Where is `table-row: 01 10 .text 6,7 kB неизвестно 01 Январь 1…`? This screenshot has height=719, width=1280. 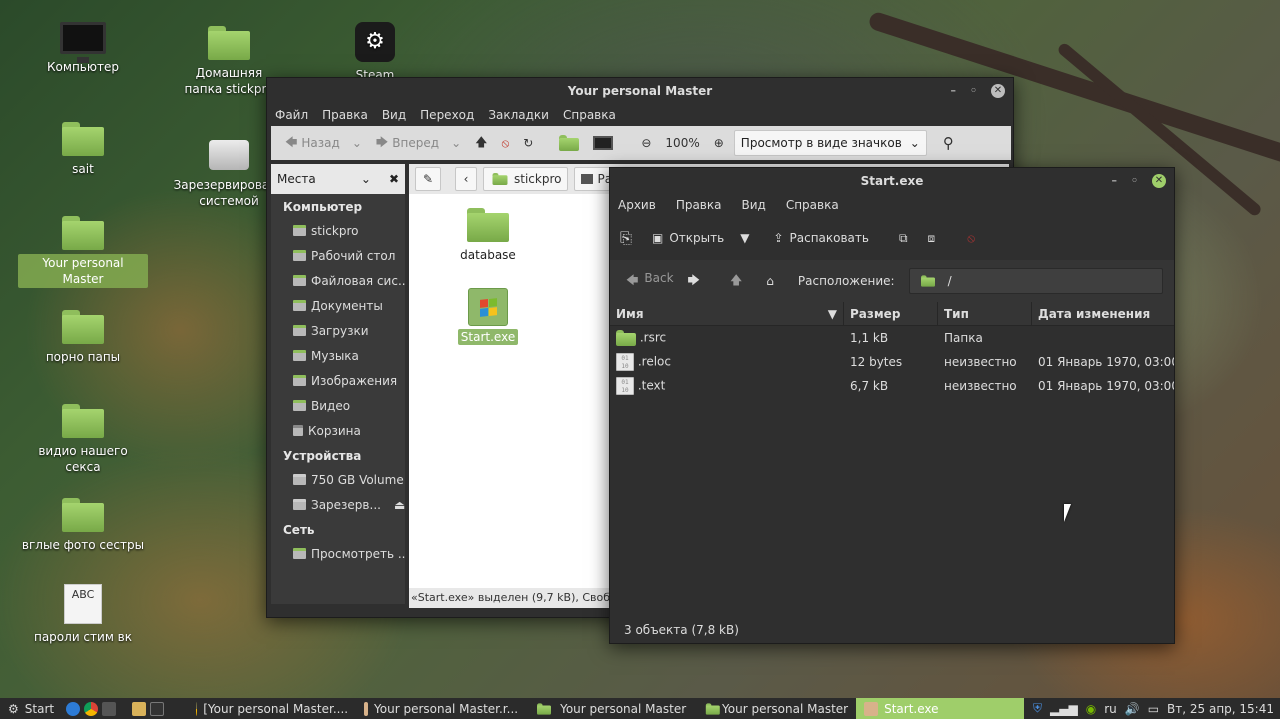 table-row: 01 10 .text 6,7 kB неизвестно 01 Январь 1… is located at coordinates (892, 386).